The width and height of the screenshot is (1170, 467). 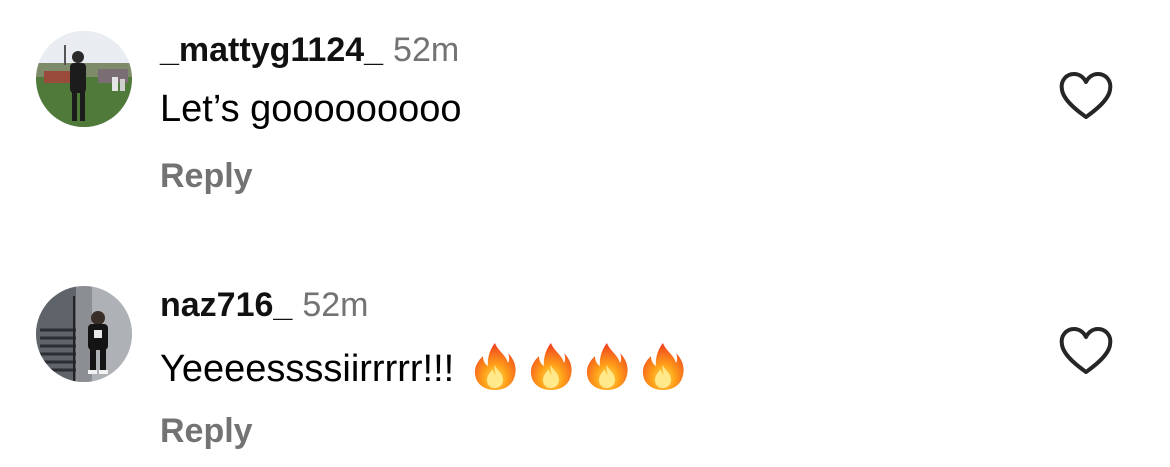 I want to click on comment-text: Yeeeessssiirrrrr!!!, so click(x=423, y=366).